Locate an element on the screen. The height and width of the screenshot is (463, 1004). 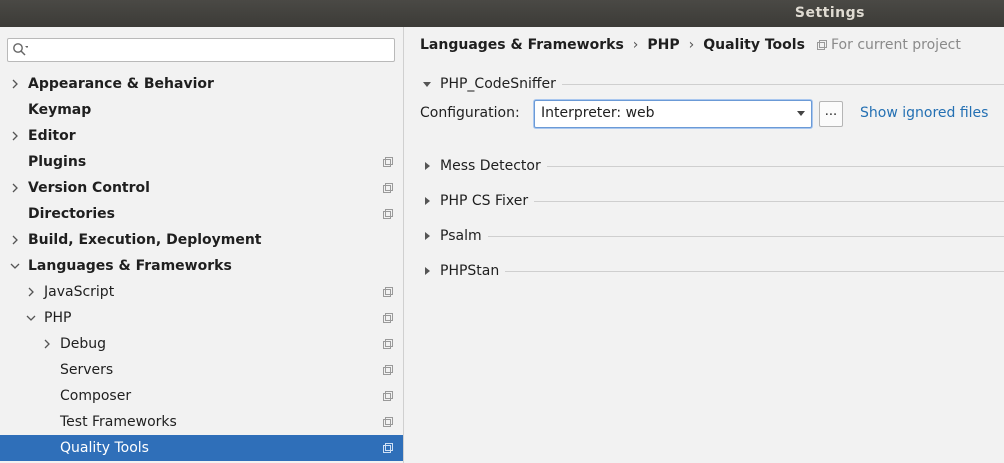
collapsed-section: Mess Detector is located at coordinates (713, 166).